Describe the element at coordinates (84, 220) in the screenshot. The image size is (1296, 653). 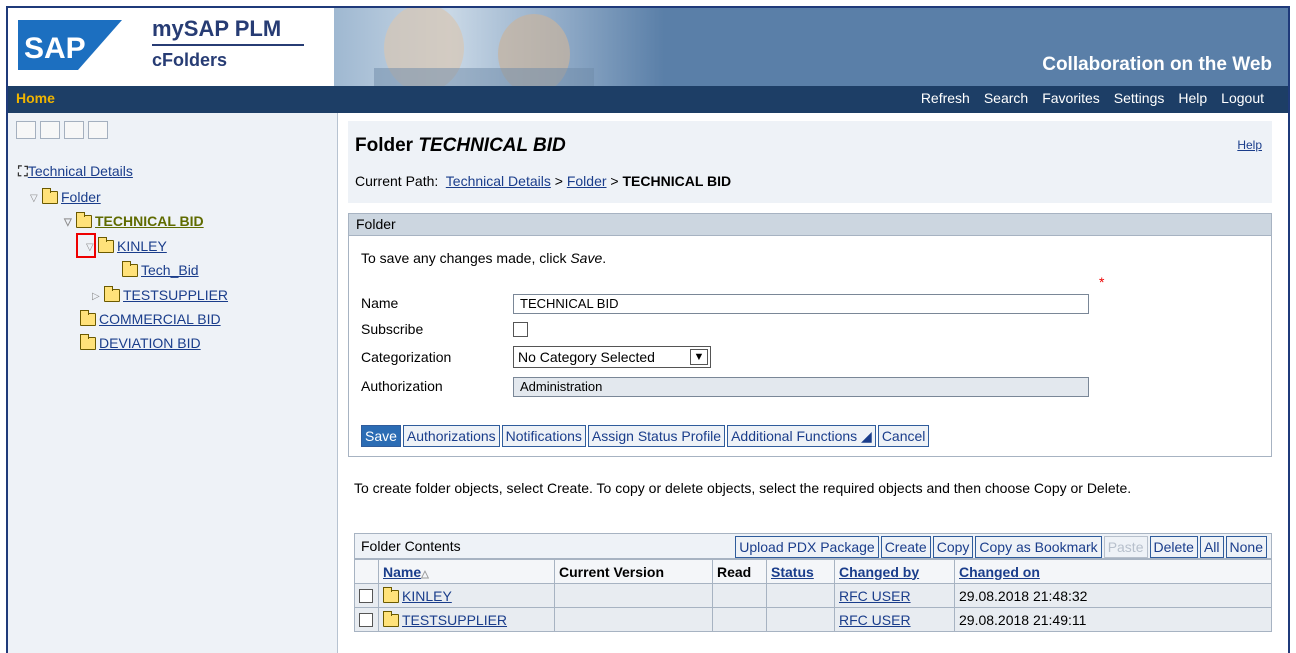
I see `folder-open-icon` at that location.